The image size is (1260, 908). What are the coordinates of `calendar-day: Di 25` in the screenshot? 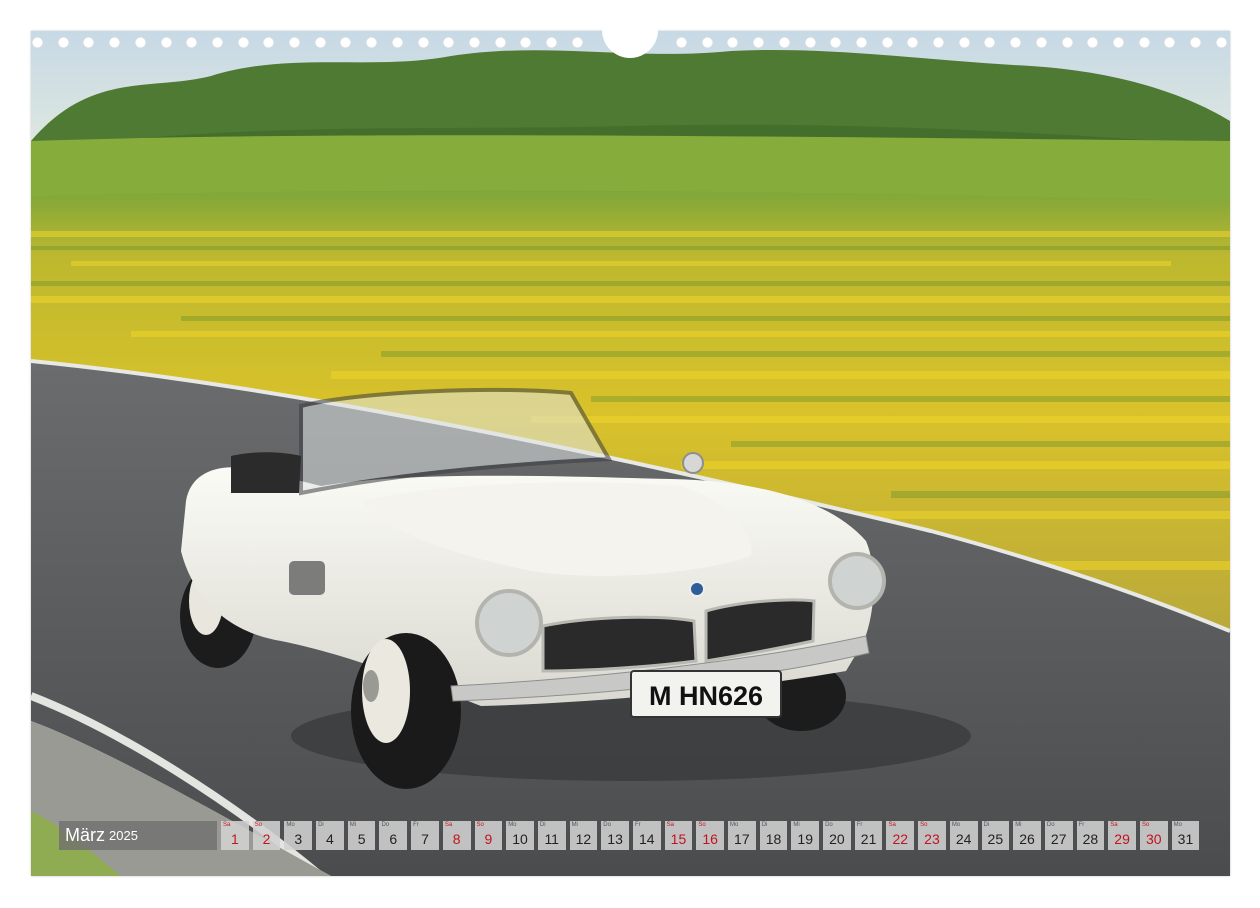 It's located at (995, 835).